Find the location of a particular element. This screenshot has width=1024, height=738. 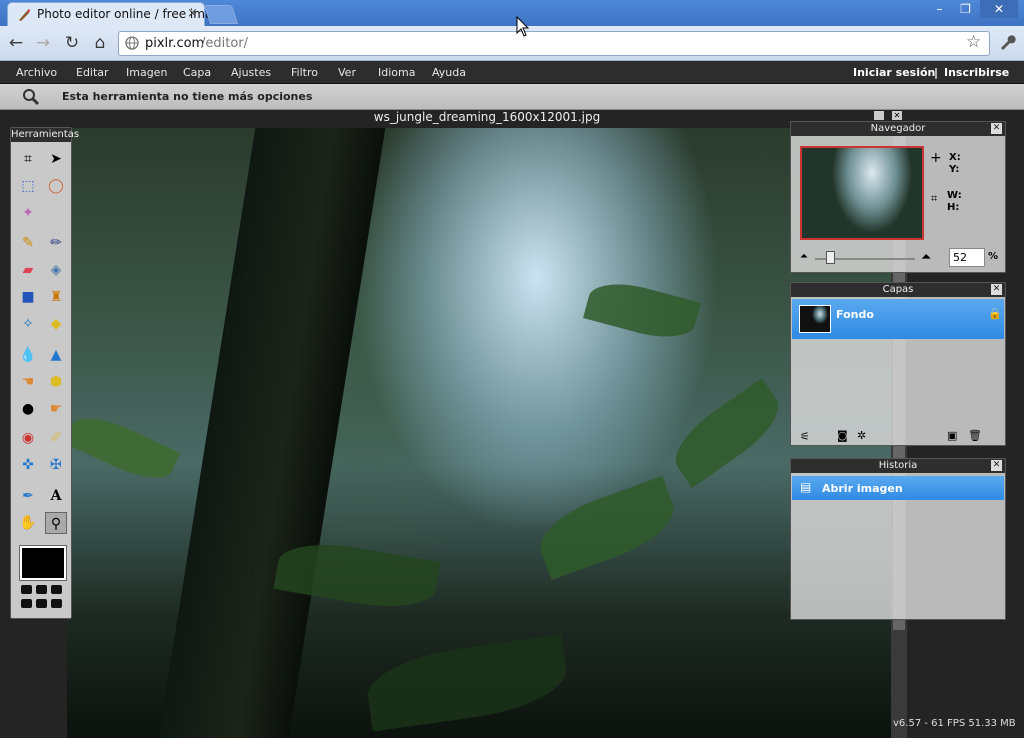

bloat-icon: ✜ is located at coordinates (28, 465).